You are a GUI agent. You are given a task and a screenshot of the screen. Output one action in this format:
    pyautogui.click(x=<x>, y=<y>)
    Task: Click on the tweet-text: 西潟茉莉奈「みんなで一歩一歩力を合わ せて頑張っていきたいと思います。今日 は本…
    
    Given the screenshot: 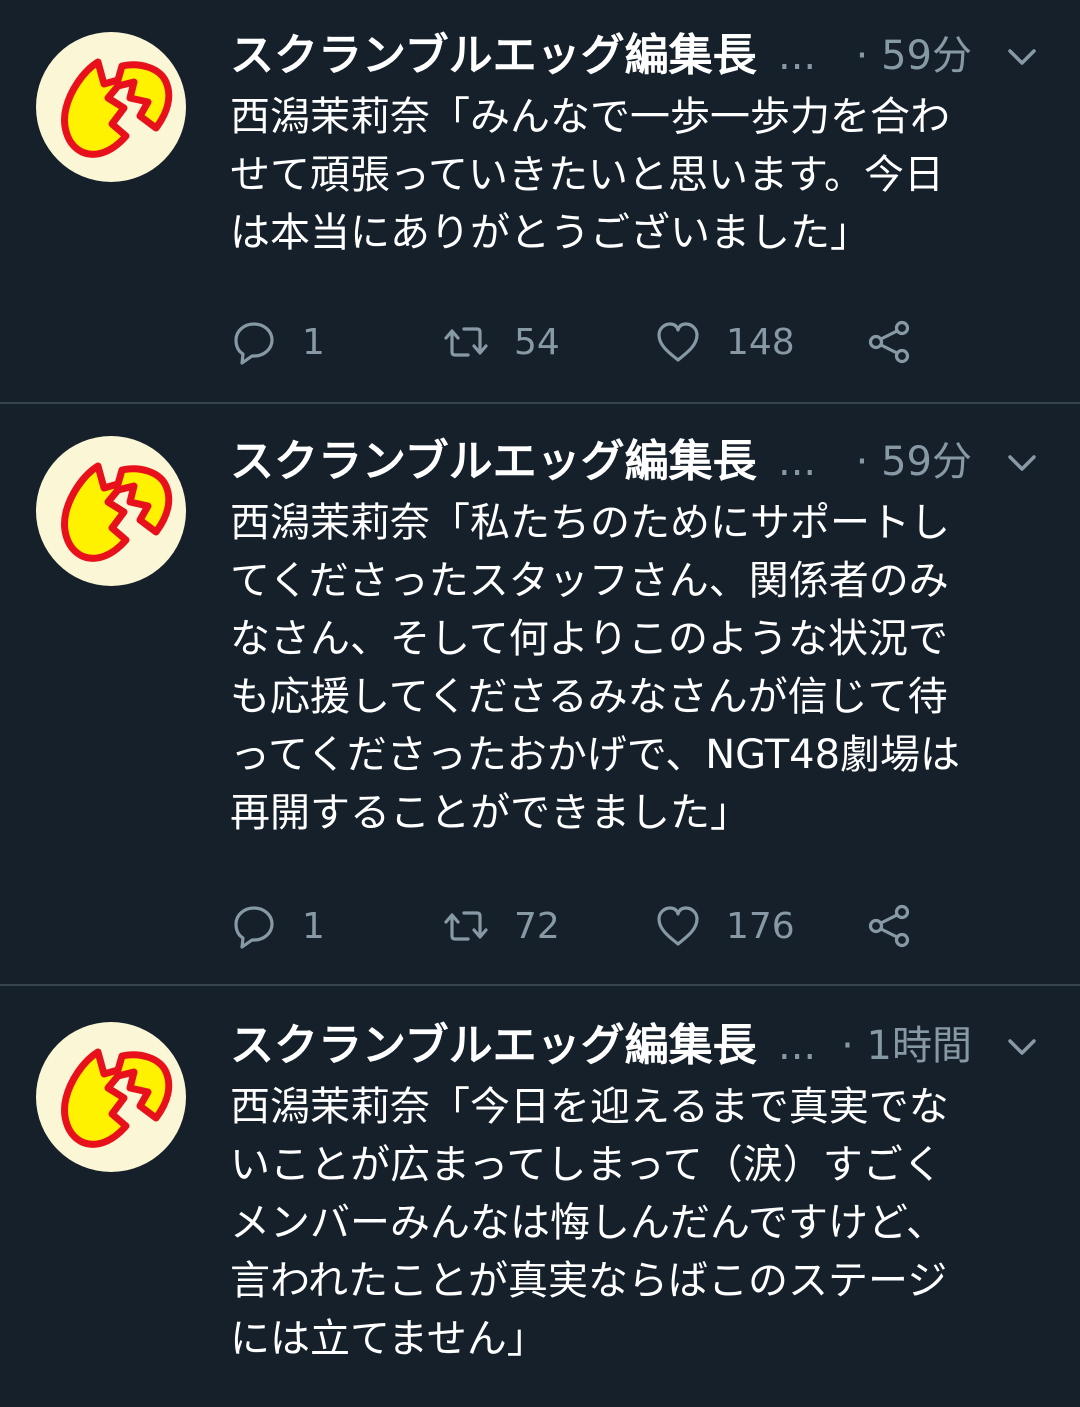 What is the action you would take?
    pyautogui.click(x=640, y=175)
    